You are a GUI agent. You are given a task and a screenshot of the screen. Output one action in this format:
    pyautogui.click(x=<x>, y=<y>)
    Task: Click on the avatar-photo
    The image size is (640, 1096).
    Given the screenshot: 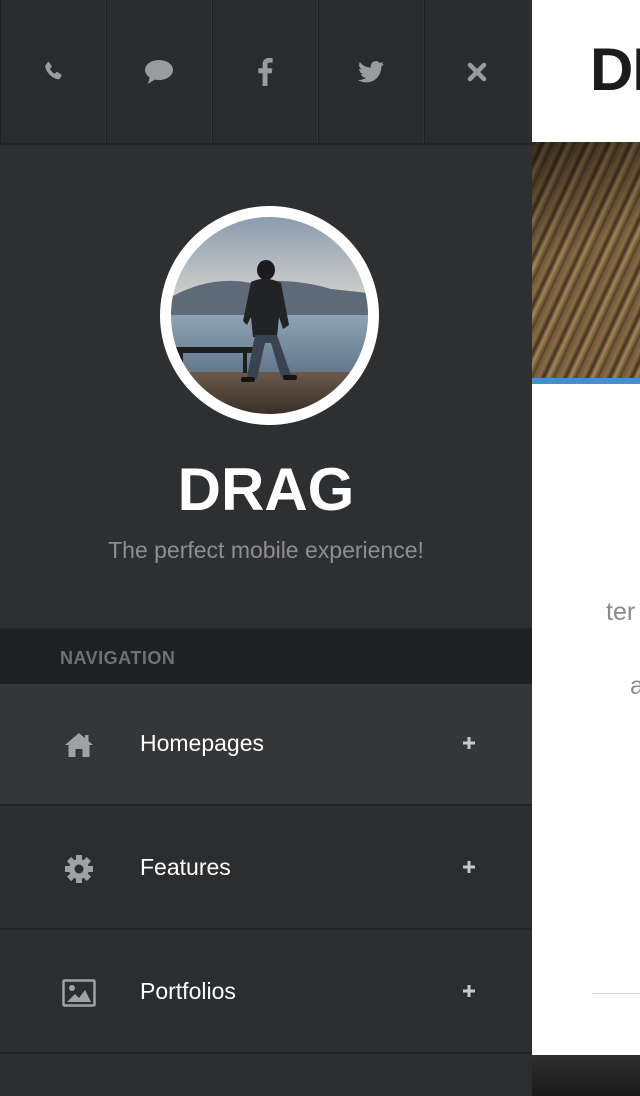 What is the action you would take?
    pyautogui.click(x=269, y=315)
    